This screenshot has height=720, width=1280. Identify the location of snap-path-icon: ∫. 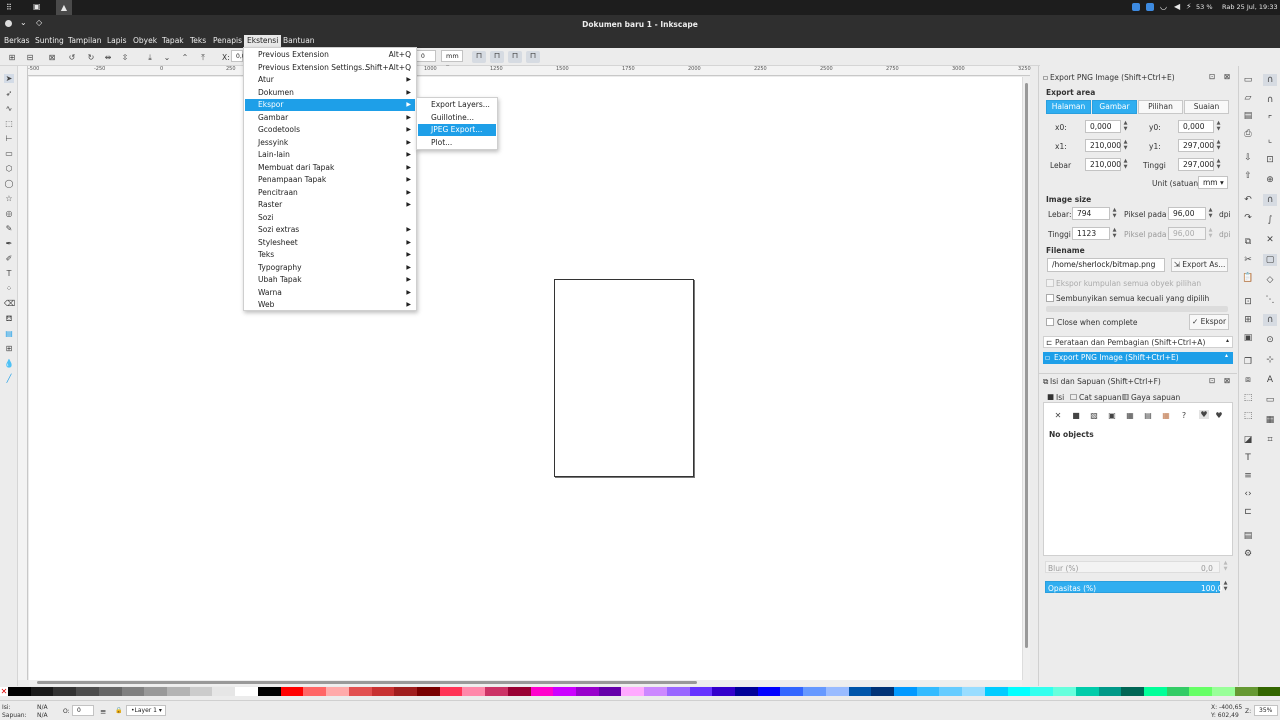
(1270, 220).